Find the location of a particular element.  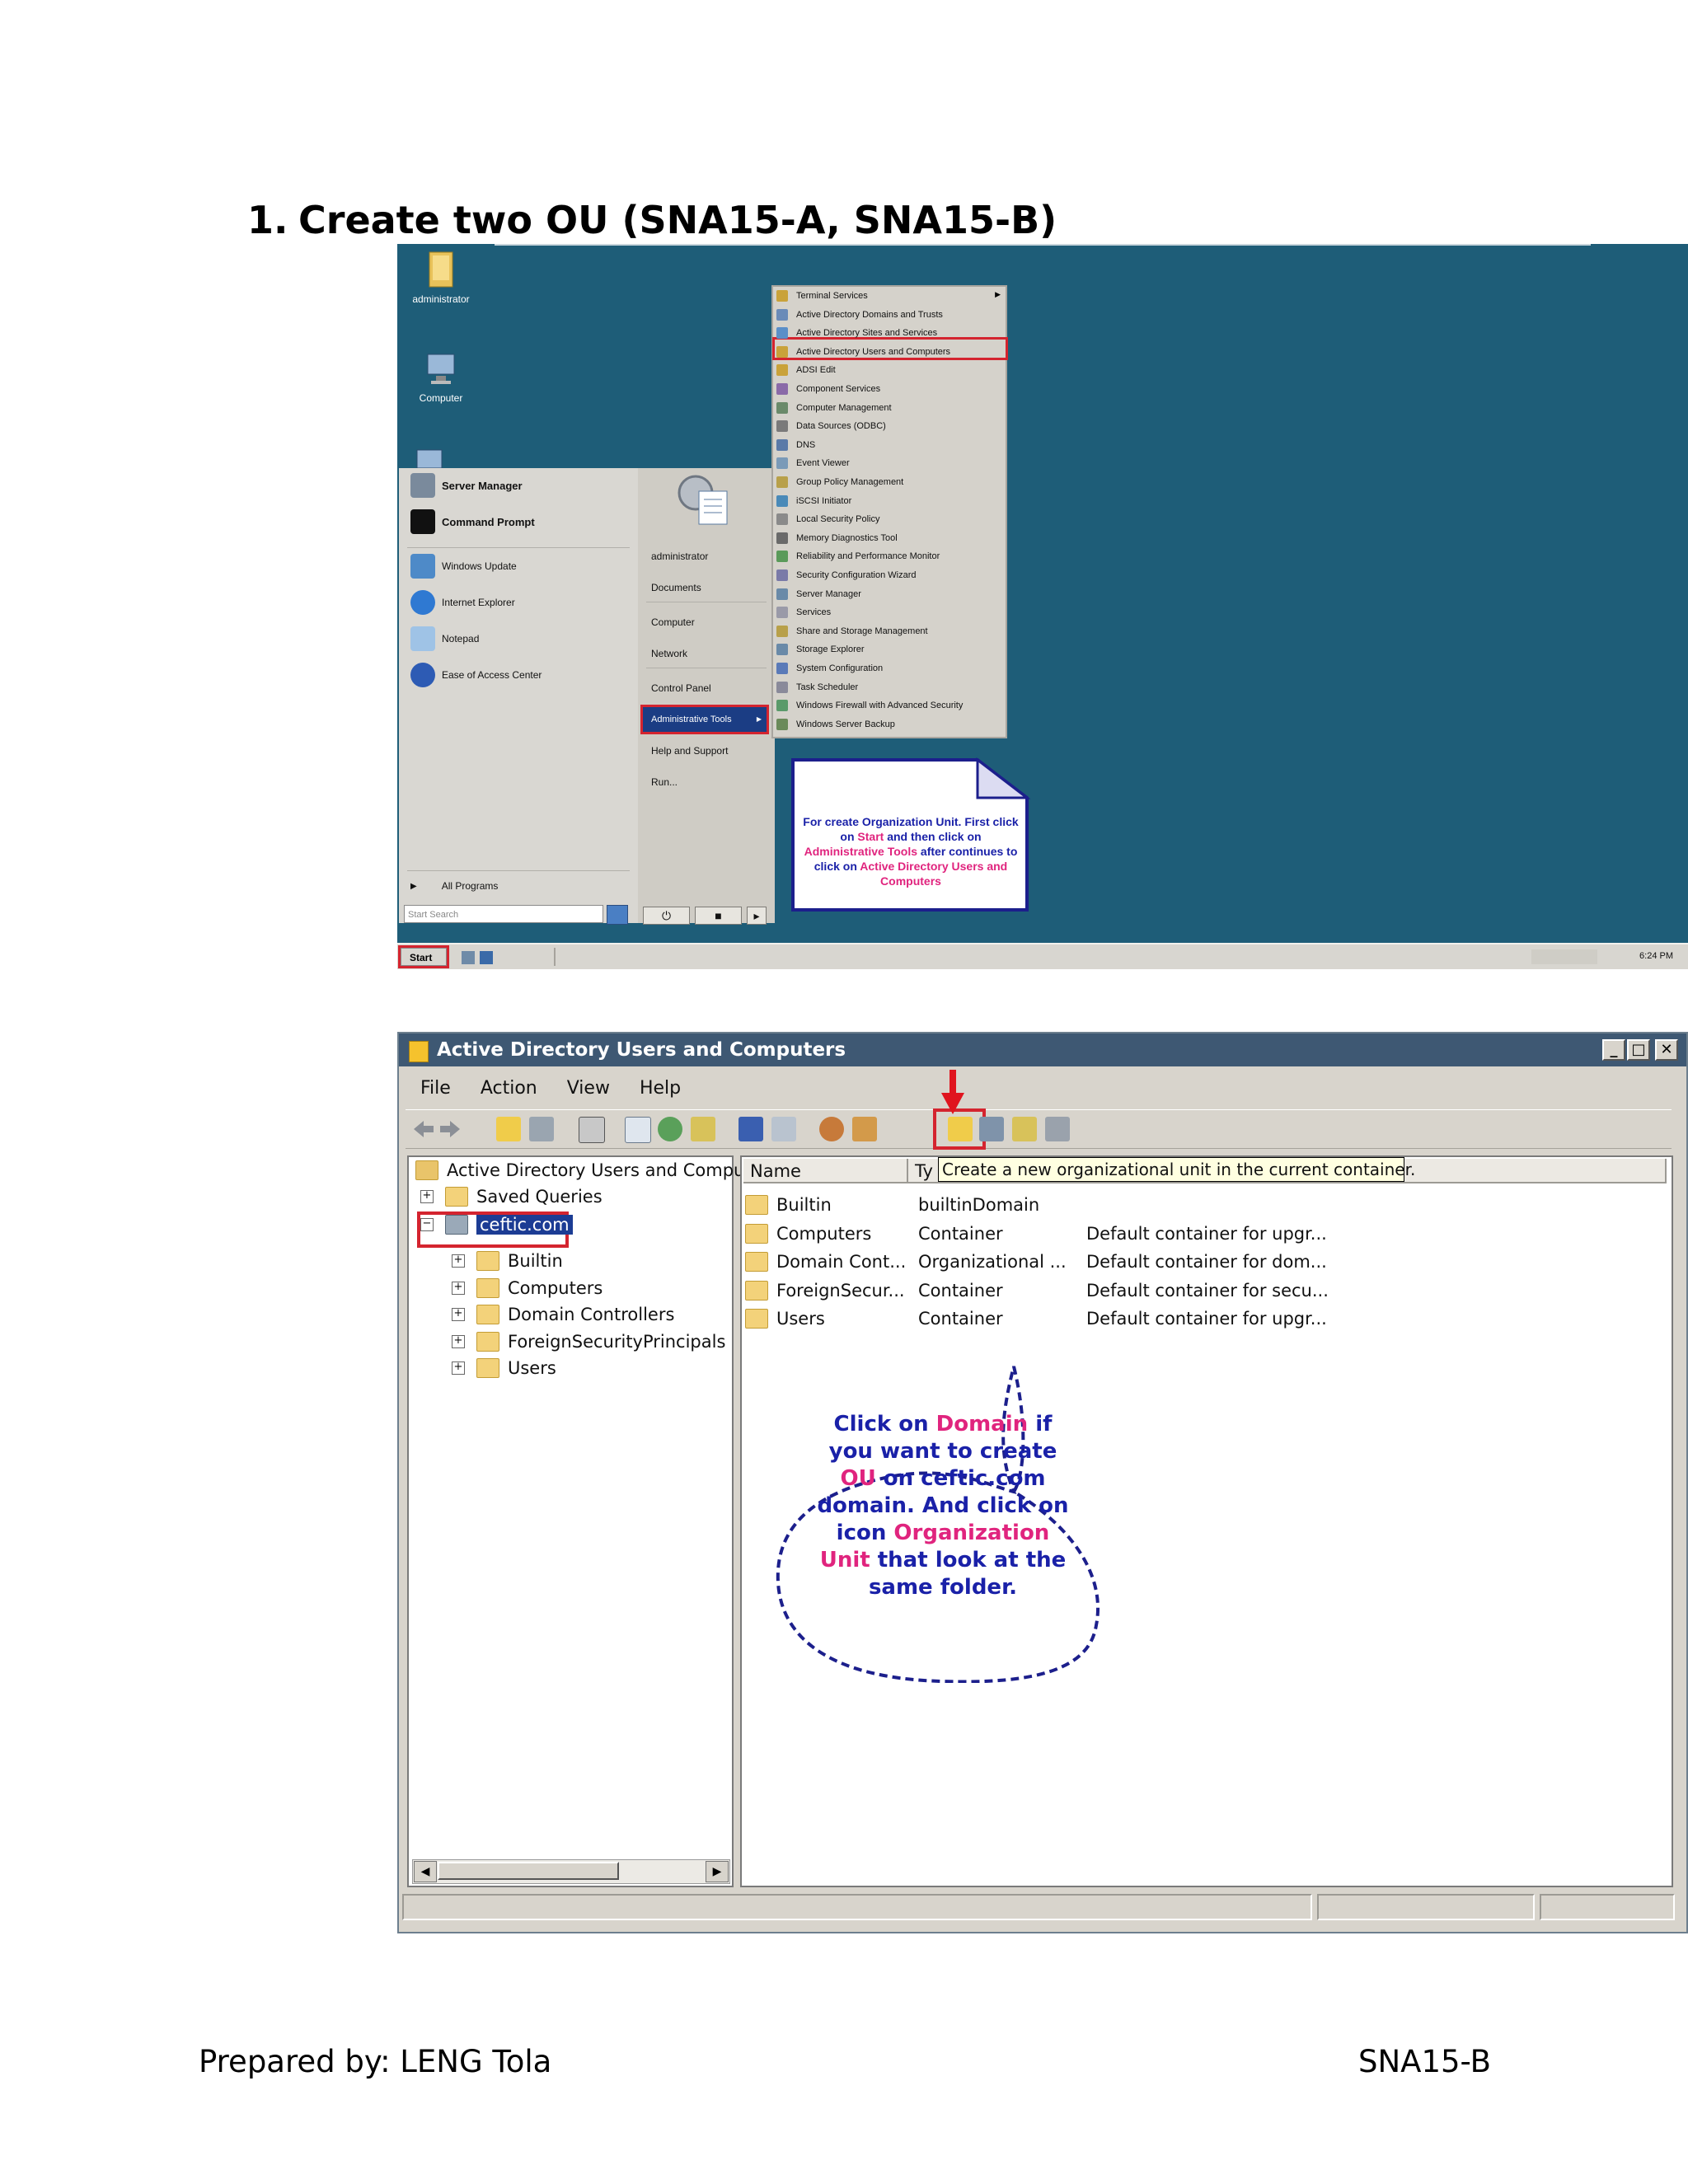

server-manager-quicklaunch-icon is located at coordinates (469, 957).